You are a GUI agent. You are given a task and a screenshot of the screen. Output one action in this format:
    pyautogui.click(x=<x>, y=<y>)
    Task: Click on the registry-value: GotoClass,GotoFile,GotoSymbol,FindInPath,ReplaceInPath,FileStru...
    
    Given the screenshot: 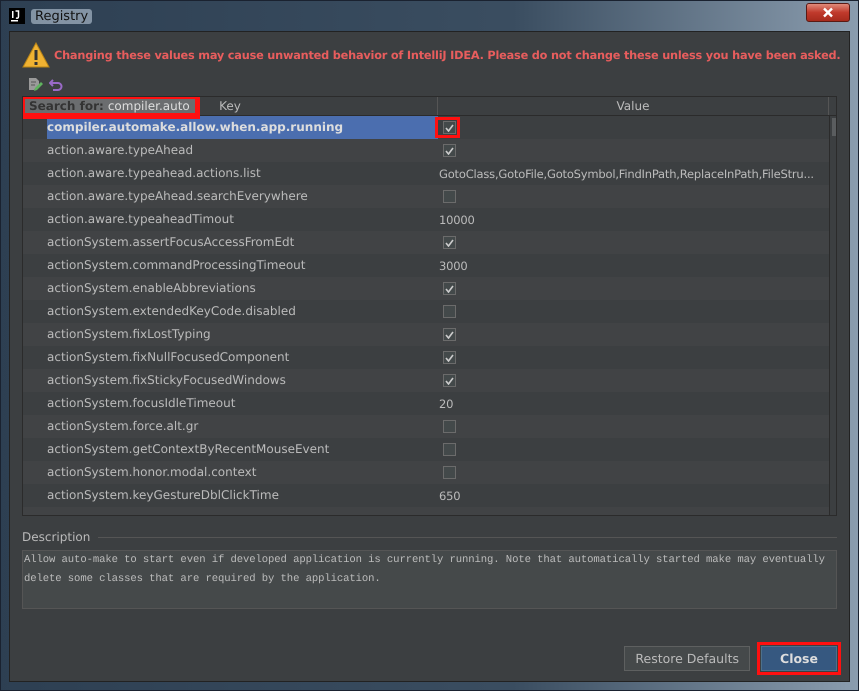 What is the action you would take?
    pyautogui.click(x=626, y=173)
    